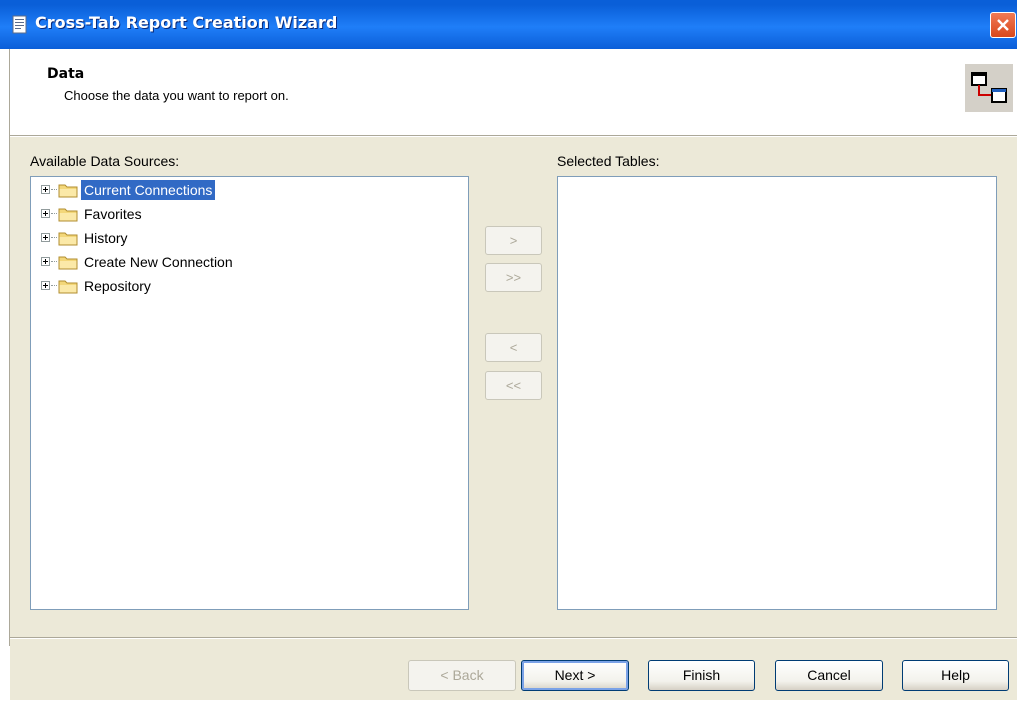  I want to click on next-button: Next >, so click(575, 675).